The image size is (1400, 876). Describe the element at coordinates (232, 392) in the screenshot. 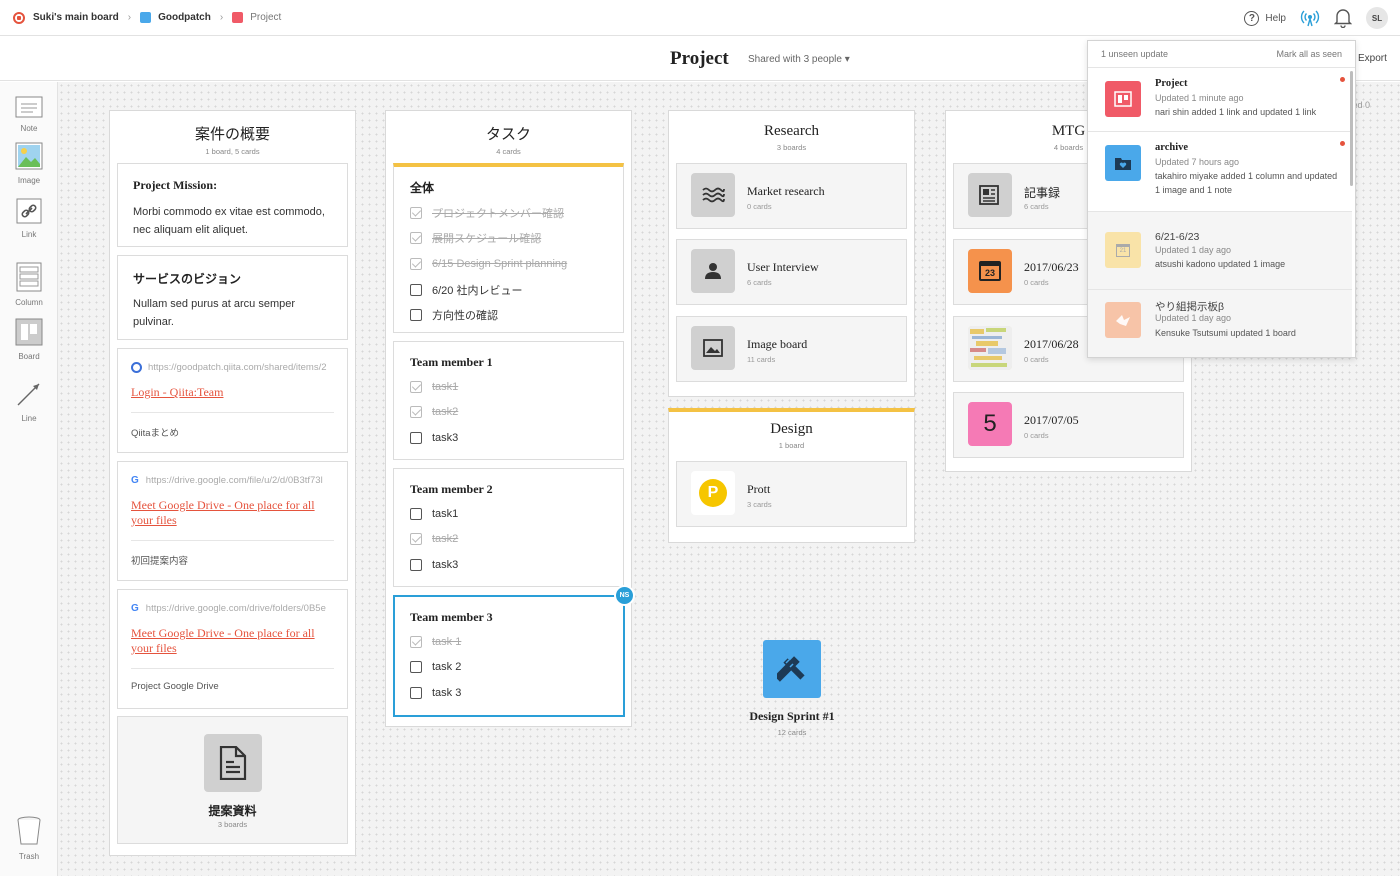

I see `link-title: Login - Qiita:Team` at that location.